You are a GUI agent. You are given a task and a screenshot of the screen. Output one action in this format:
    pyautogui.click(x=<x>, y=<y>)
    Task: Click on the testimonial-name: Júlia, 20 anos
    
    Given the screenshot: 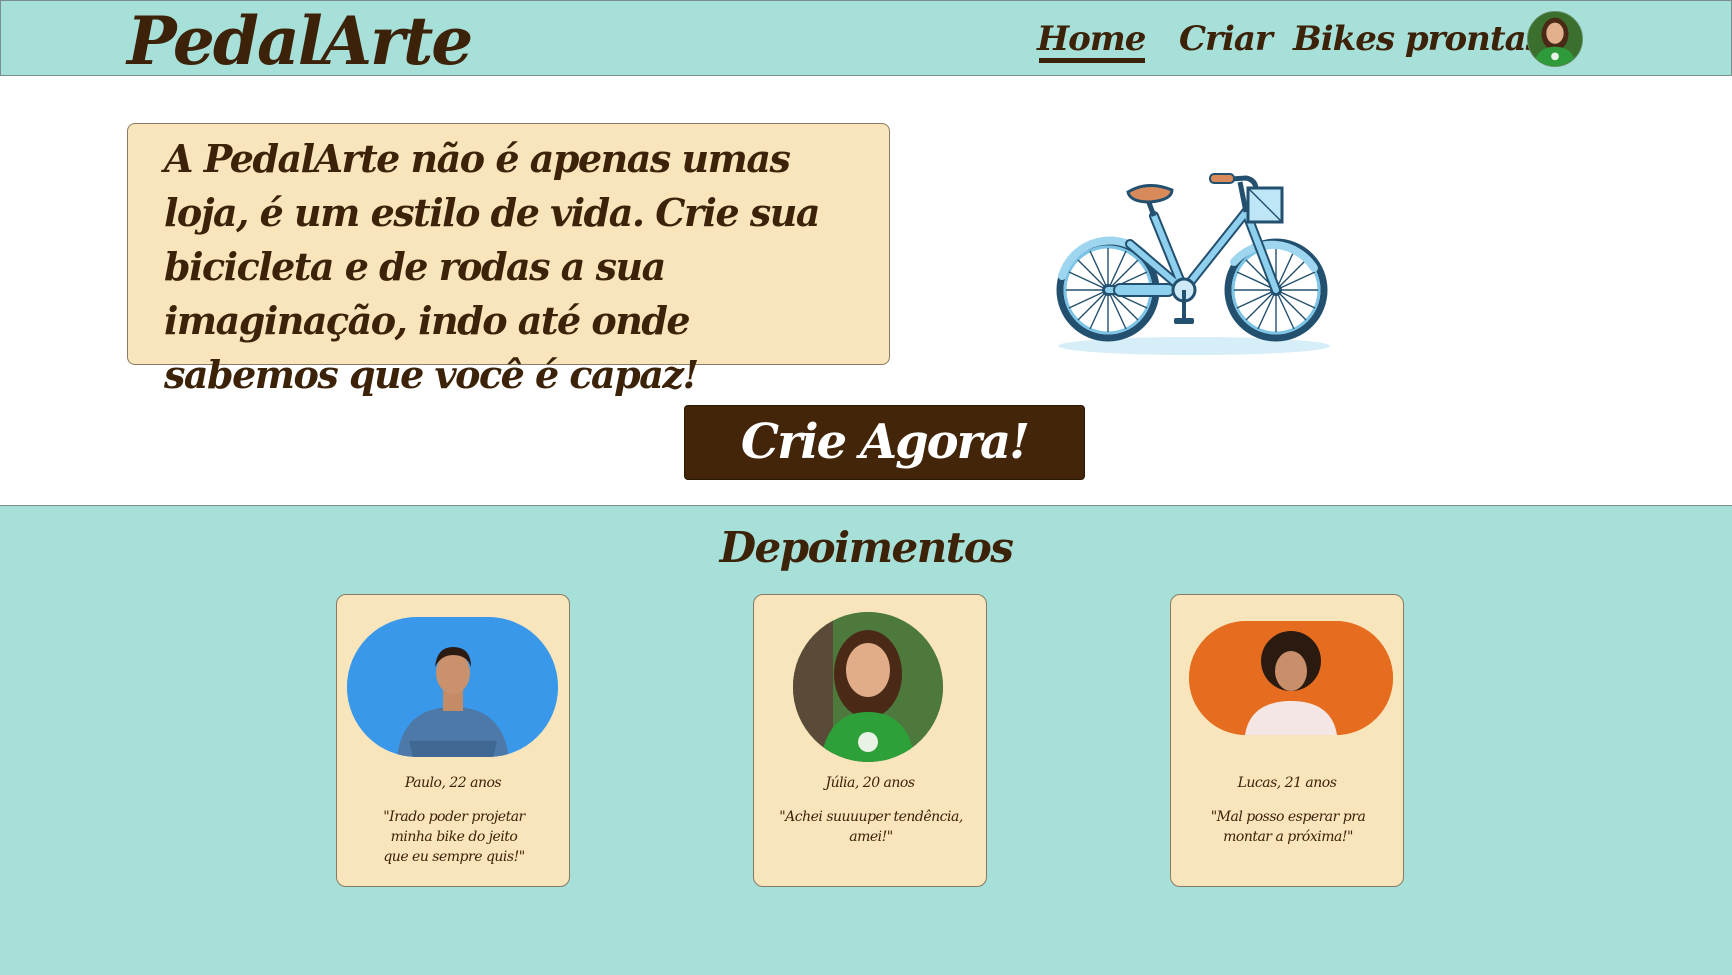 What is the action you would take?
    pyautogui.click(x=870, y=783)
    